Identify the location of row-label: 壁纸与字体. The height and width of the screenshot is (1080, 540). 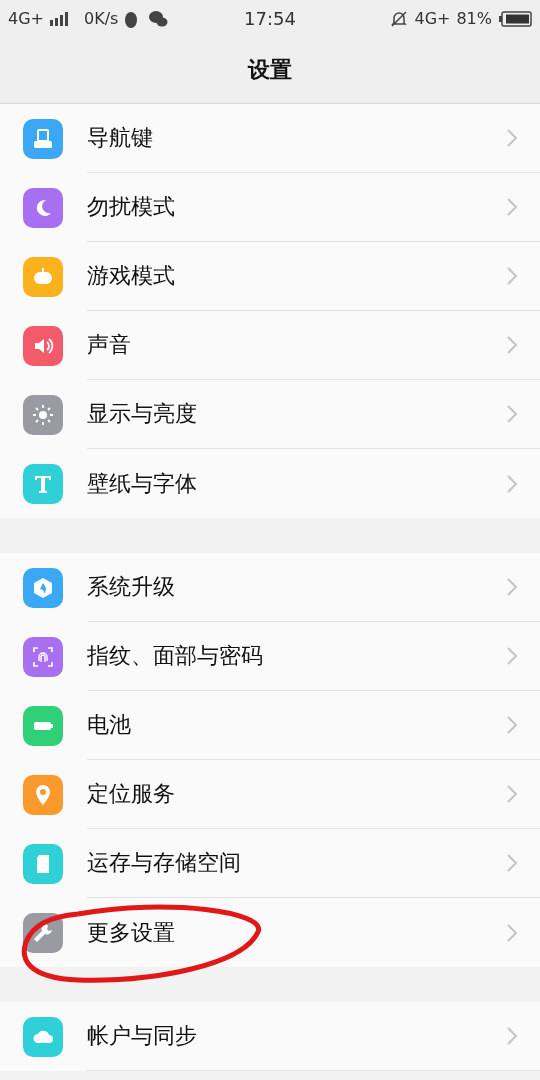
(142, 483).